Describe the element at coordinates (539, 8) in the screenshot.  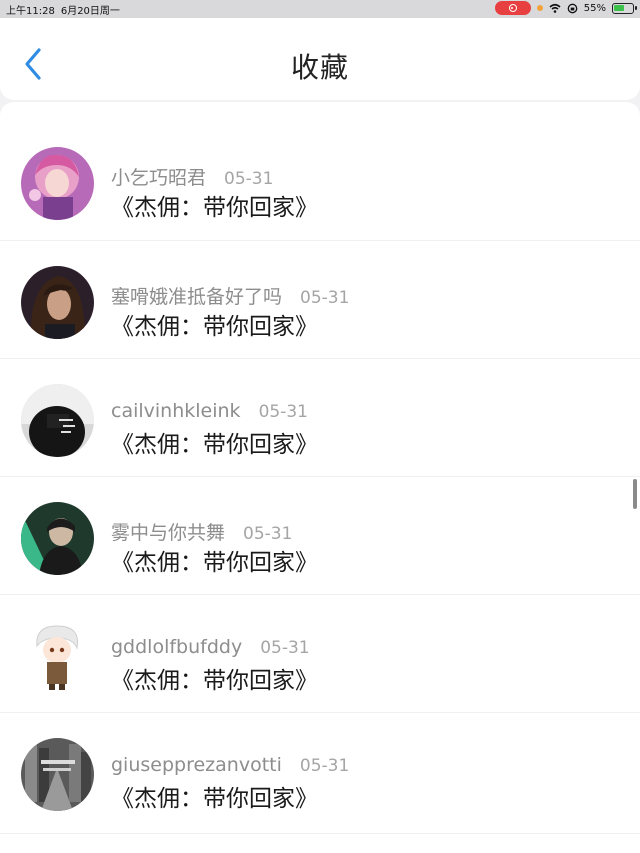
I see `mic-indicator-icon` at that location.